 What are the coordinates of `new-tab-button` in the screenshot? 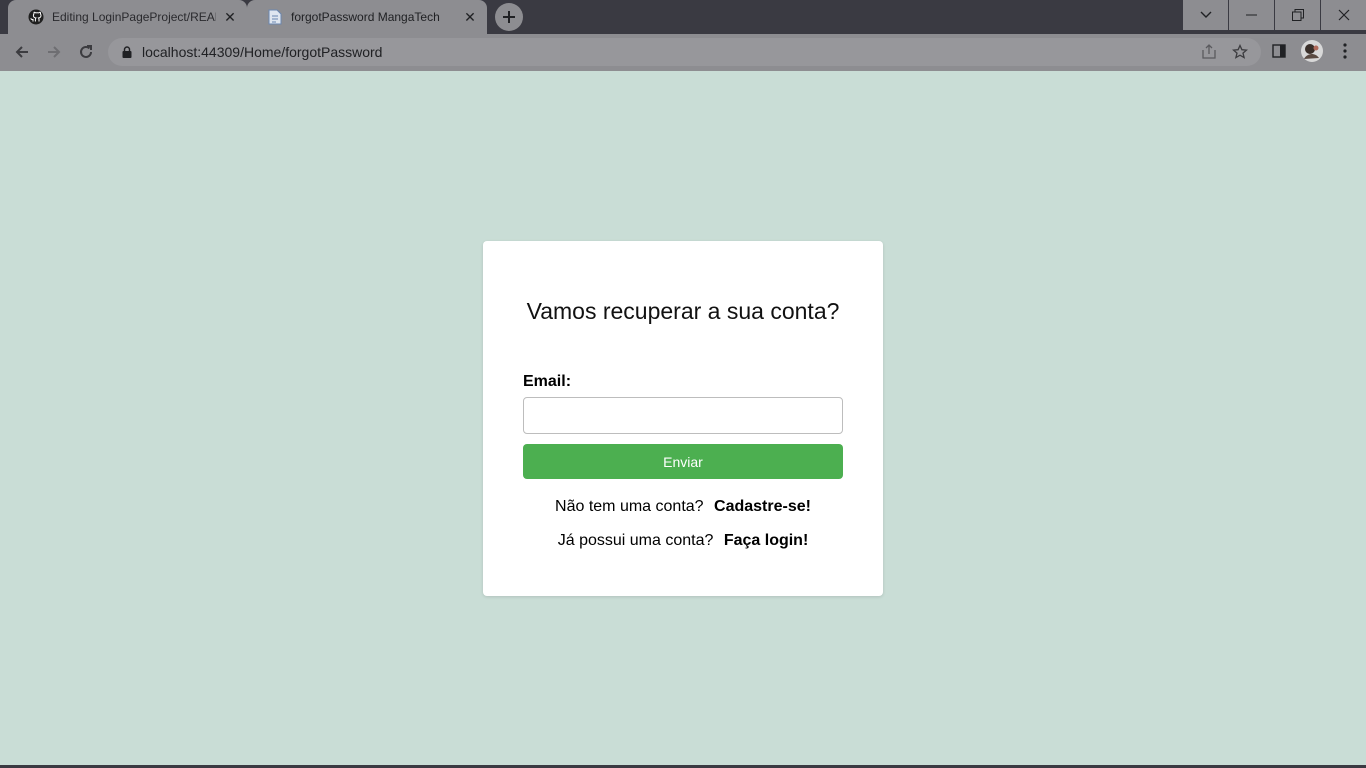 It's located at (509, 17).